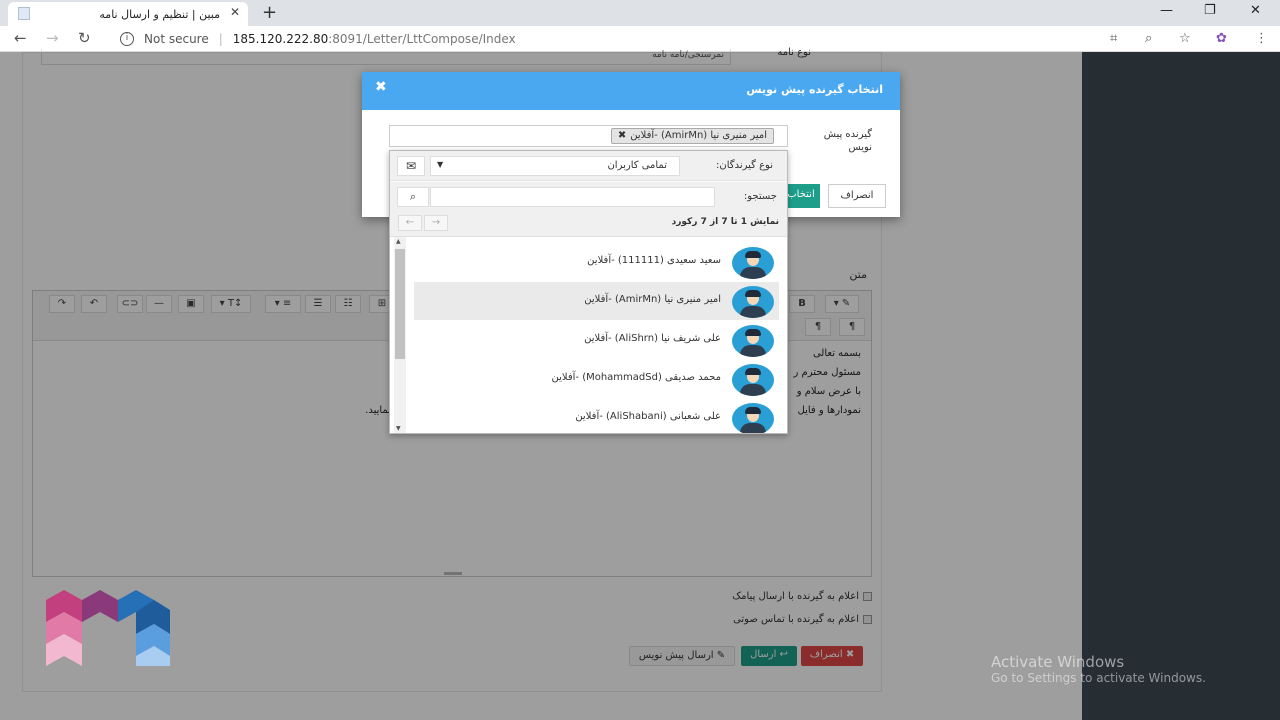  Describe the element at coordinates (814, 89) in the screenshot. I see `modal-title: انتخاب گیرنده پیش نویس` at that location.